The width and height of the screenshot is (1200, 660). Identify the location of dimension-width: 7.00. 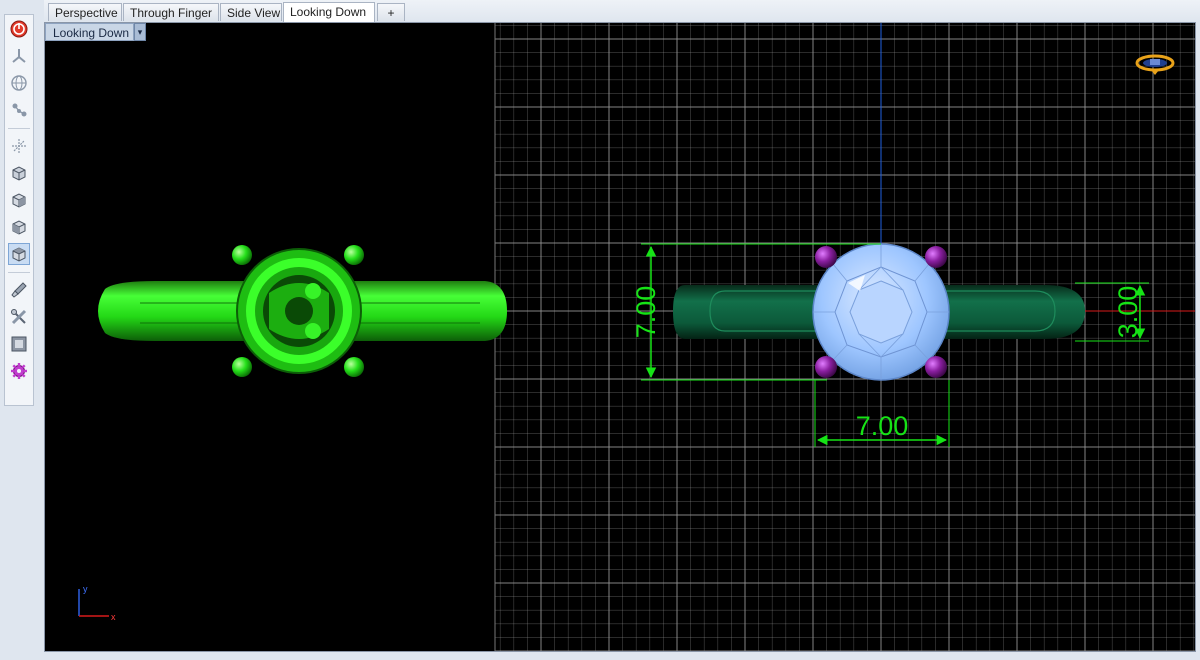
(882, 413).